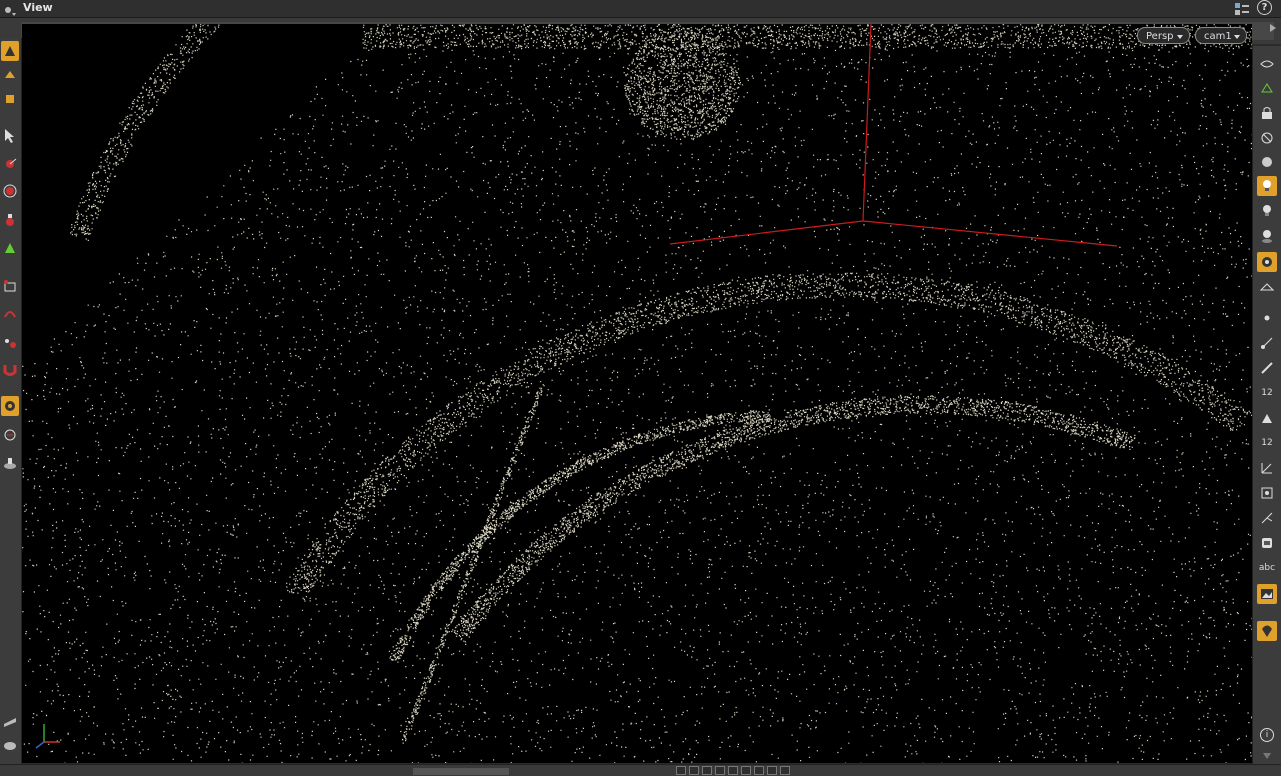 This screenshot has width=1281, height=776. I want to click on pose-tool-icon, so click(10, 248).